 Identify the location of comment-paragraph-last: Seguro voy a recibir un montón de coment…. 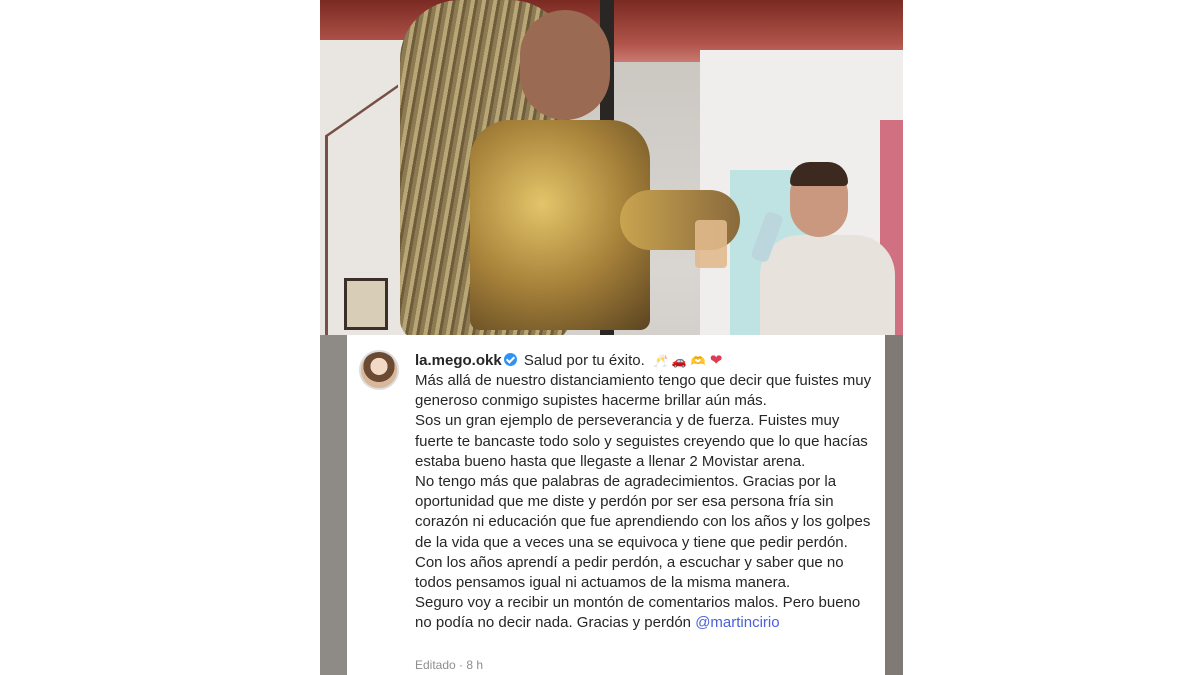
(648, 613).